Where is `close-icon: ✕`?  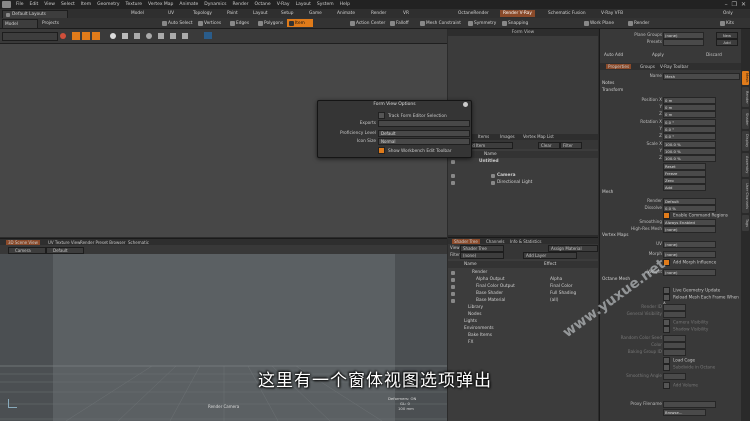
close-icon: ✕ is located at coordinates (743, 4).